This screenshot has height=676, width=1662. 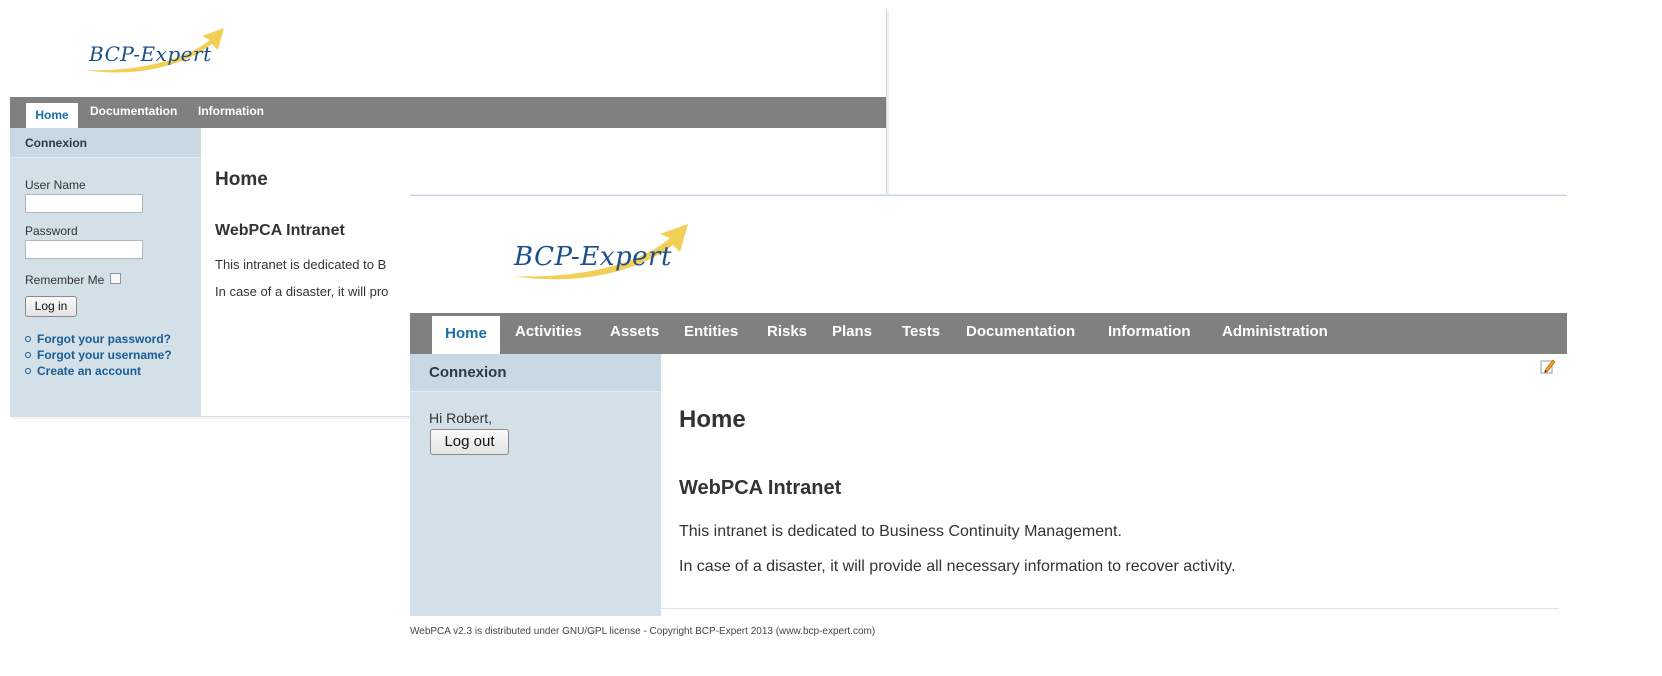 I want to click on greeting-text: Hi Robert,, so click(x=461, y=418).